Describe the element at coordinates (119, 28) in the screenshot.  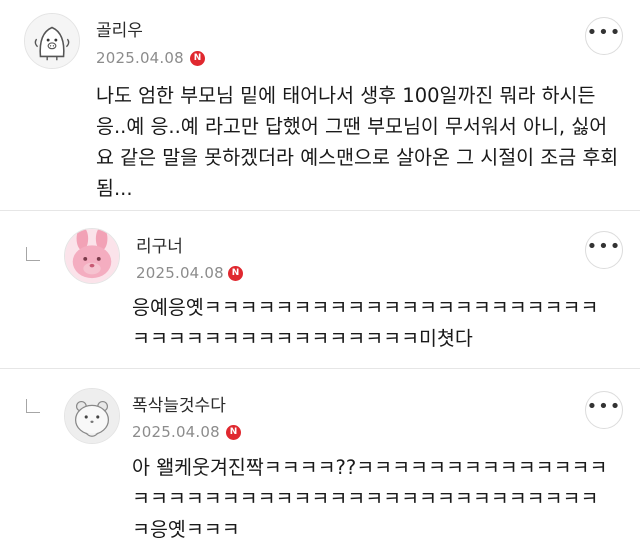
I see `comment-author: 골리우` at that location.